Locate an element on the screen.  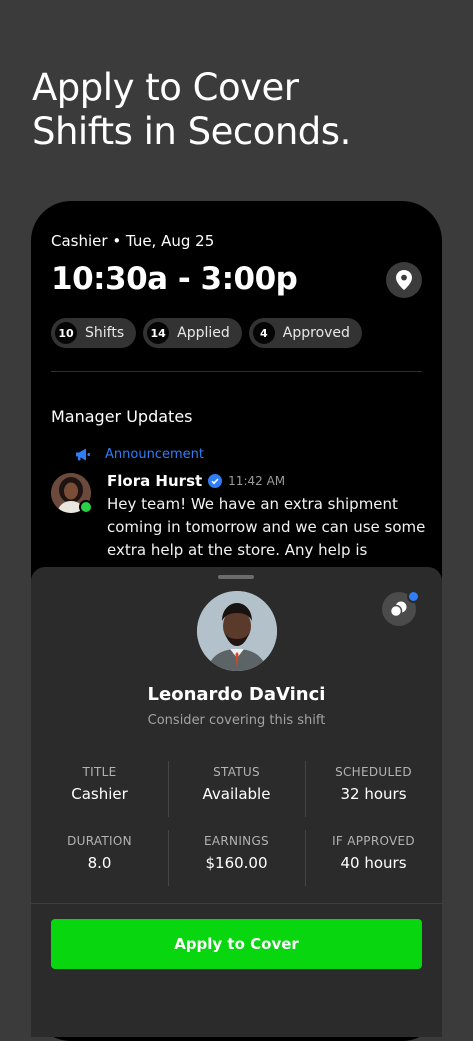
stat-title: TITLE Cashier is located at coordinates (99, 789).